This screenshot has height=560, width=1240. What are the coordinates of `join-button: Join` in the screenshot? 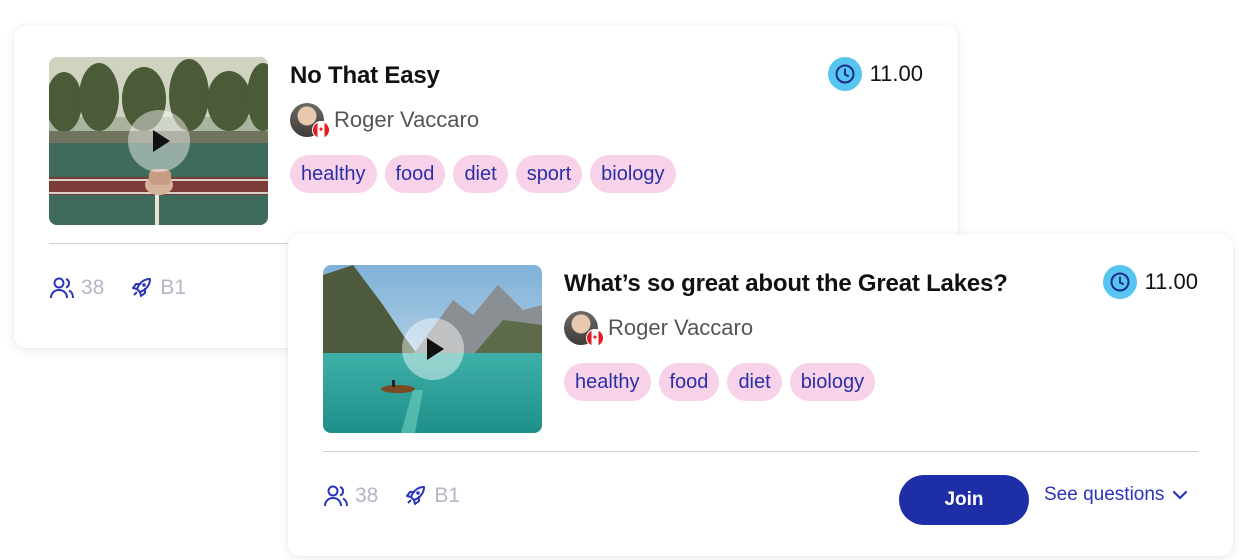 It's located at (964, 500).